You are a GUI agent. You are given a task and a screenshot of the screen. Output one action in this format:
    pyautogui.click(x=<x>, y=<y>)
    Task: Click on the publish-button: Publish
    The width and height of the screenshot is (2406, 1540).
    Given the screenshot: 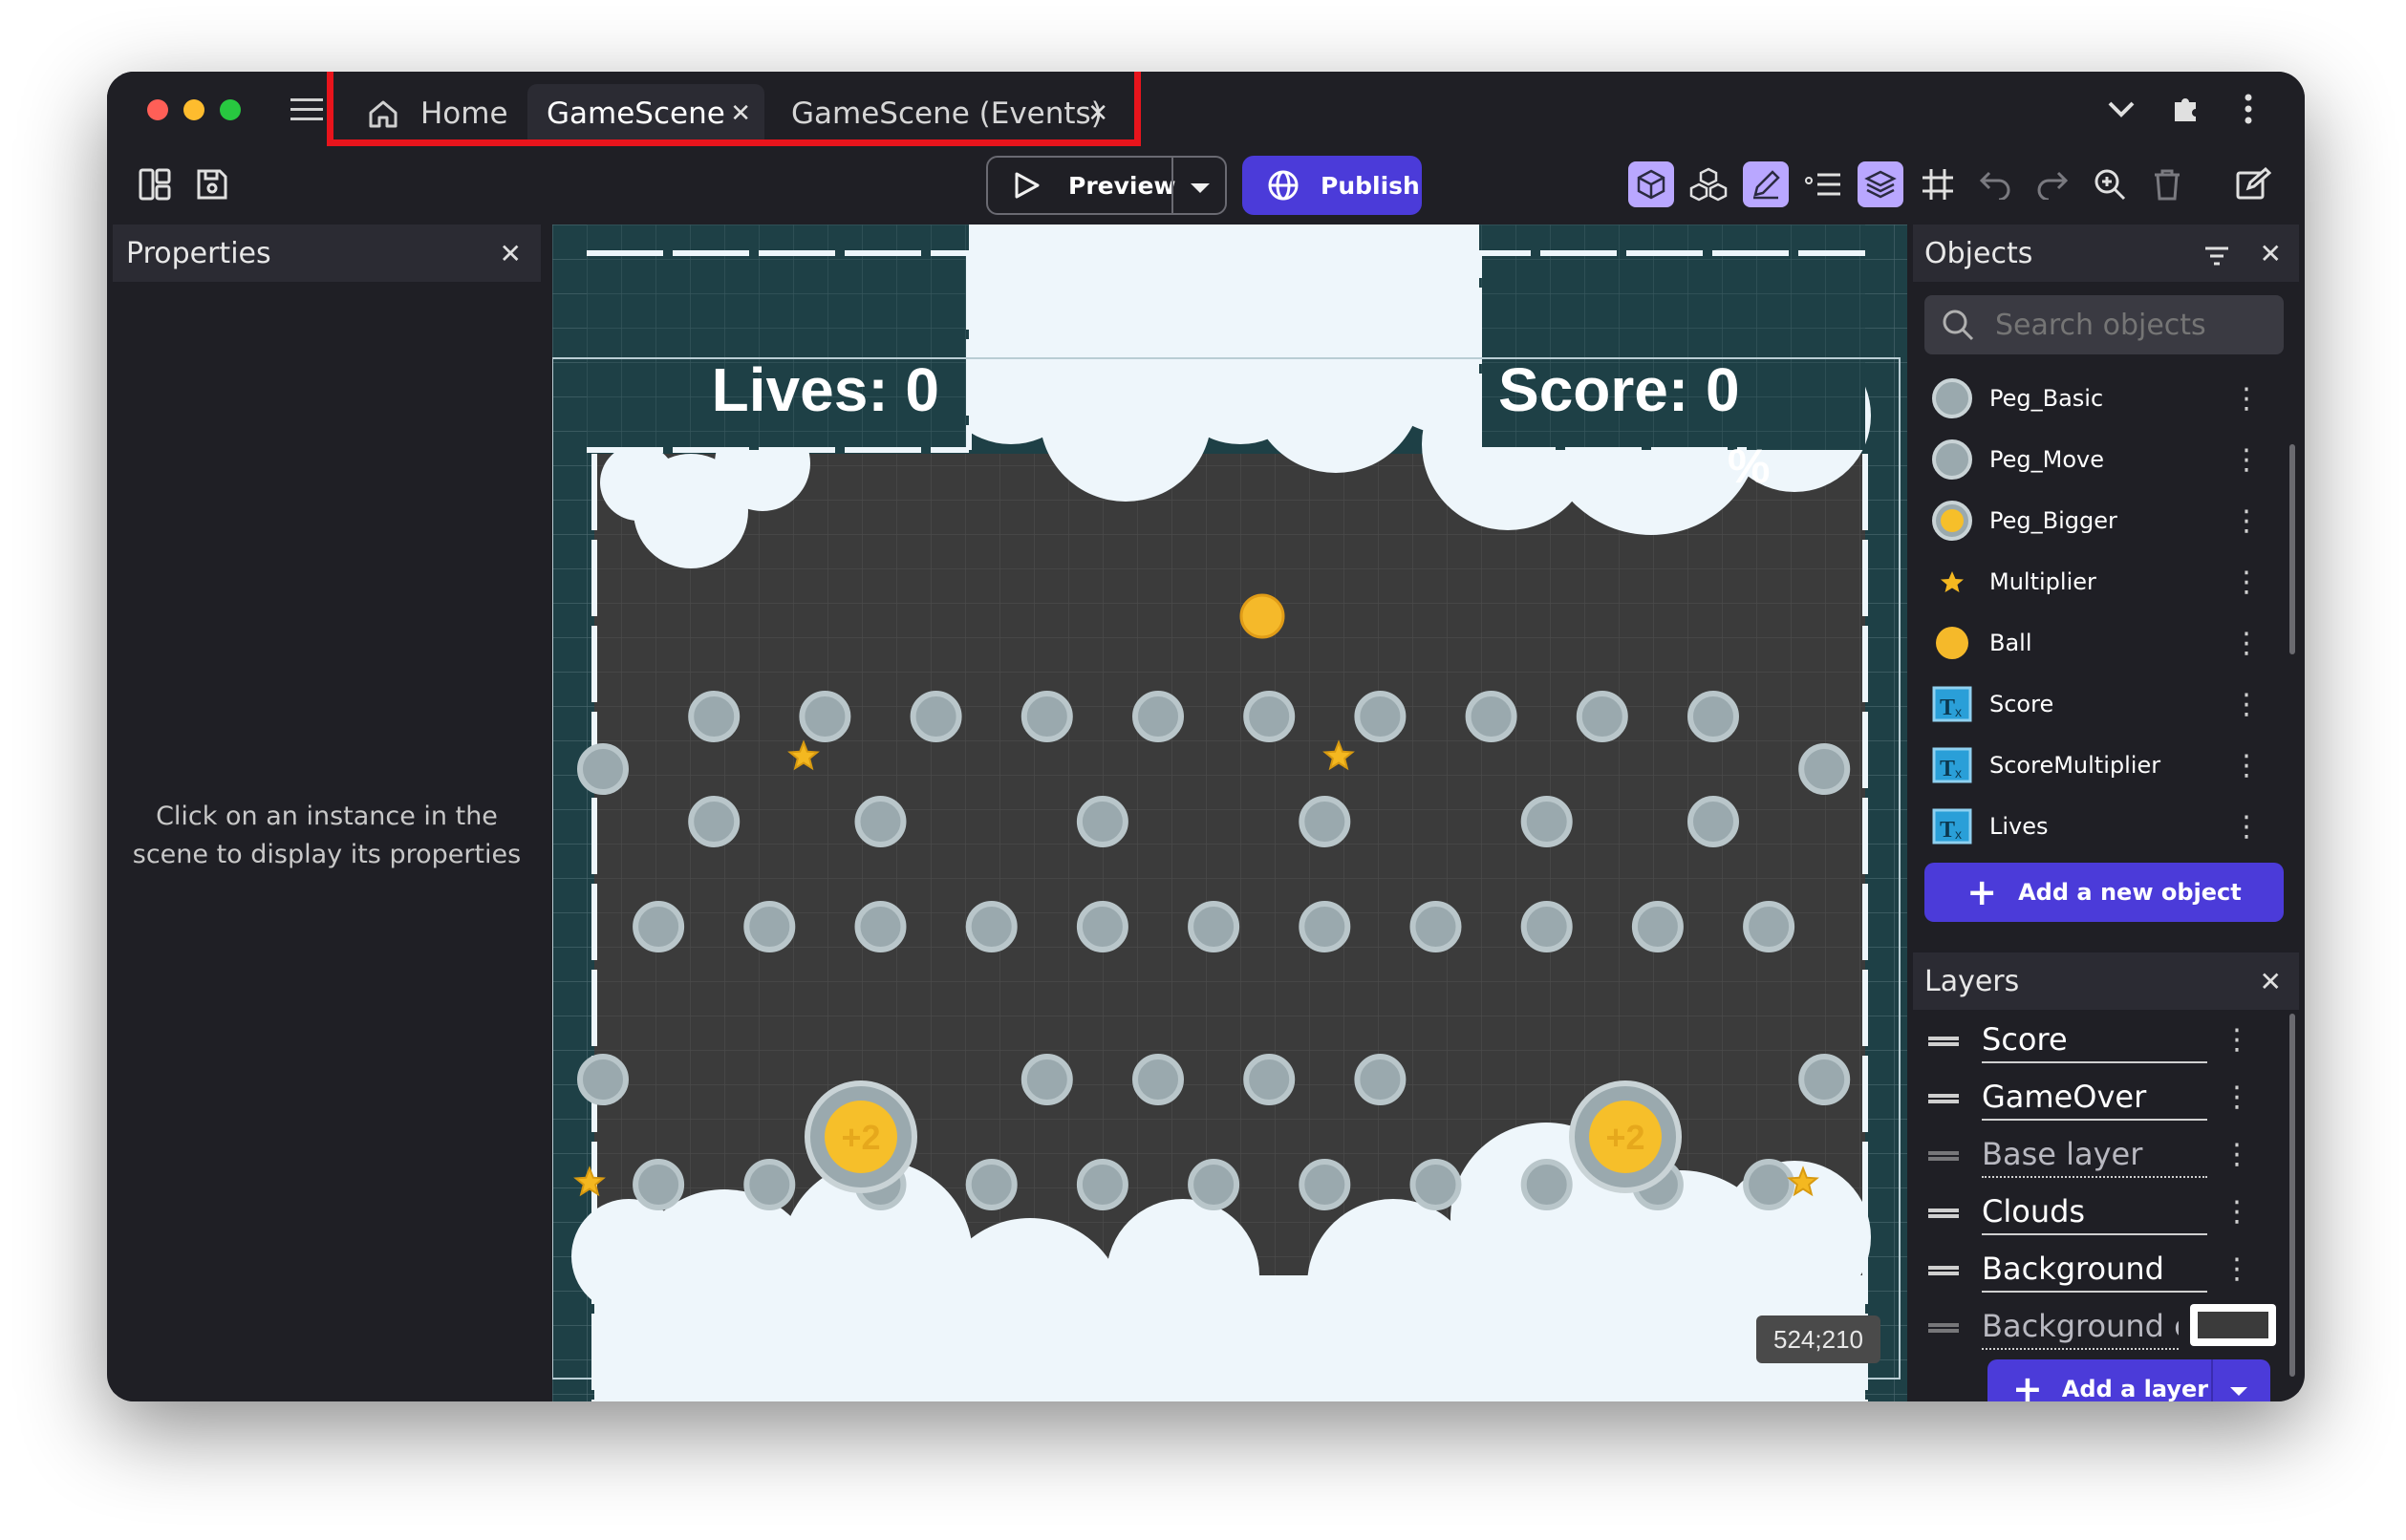 What is the action you would take?
    pyautogui.click(x=1332, y=186)
    